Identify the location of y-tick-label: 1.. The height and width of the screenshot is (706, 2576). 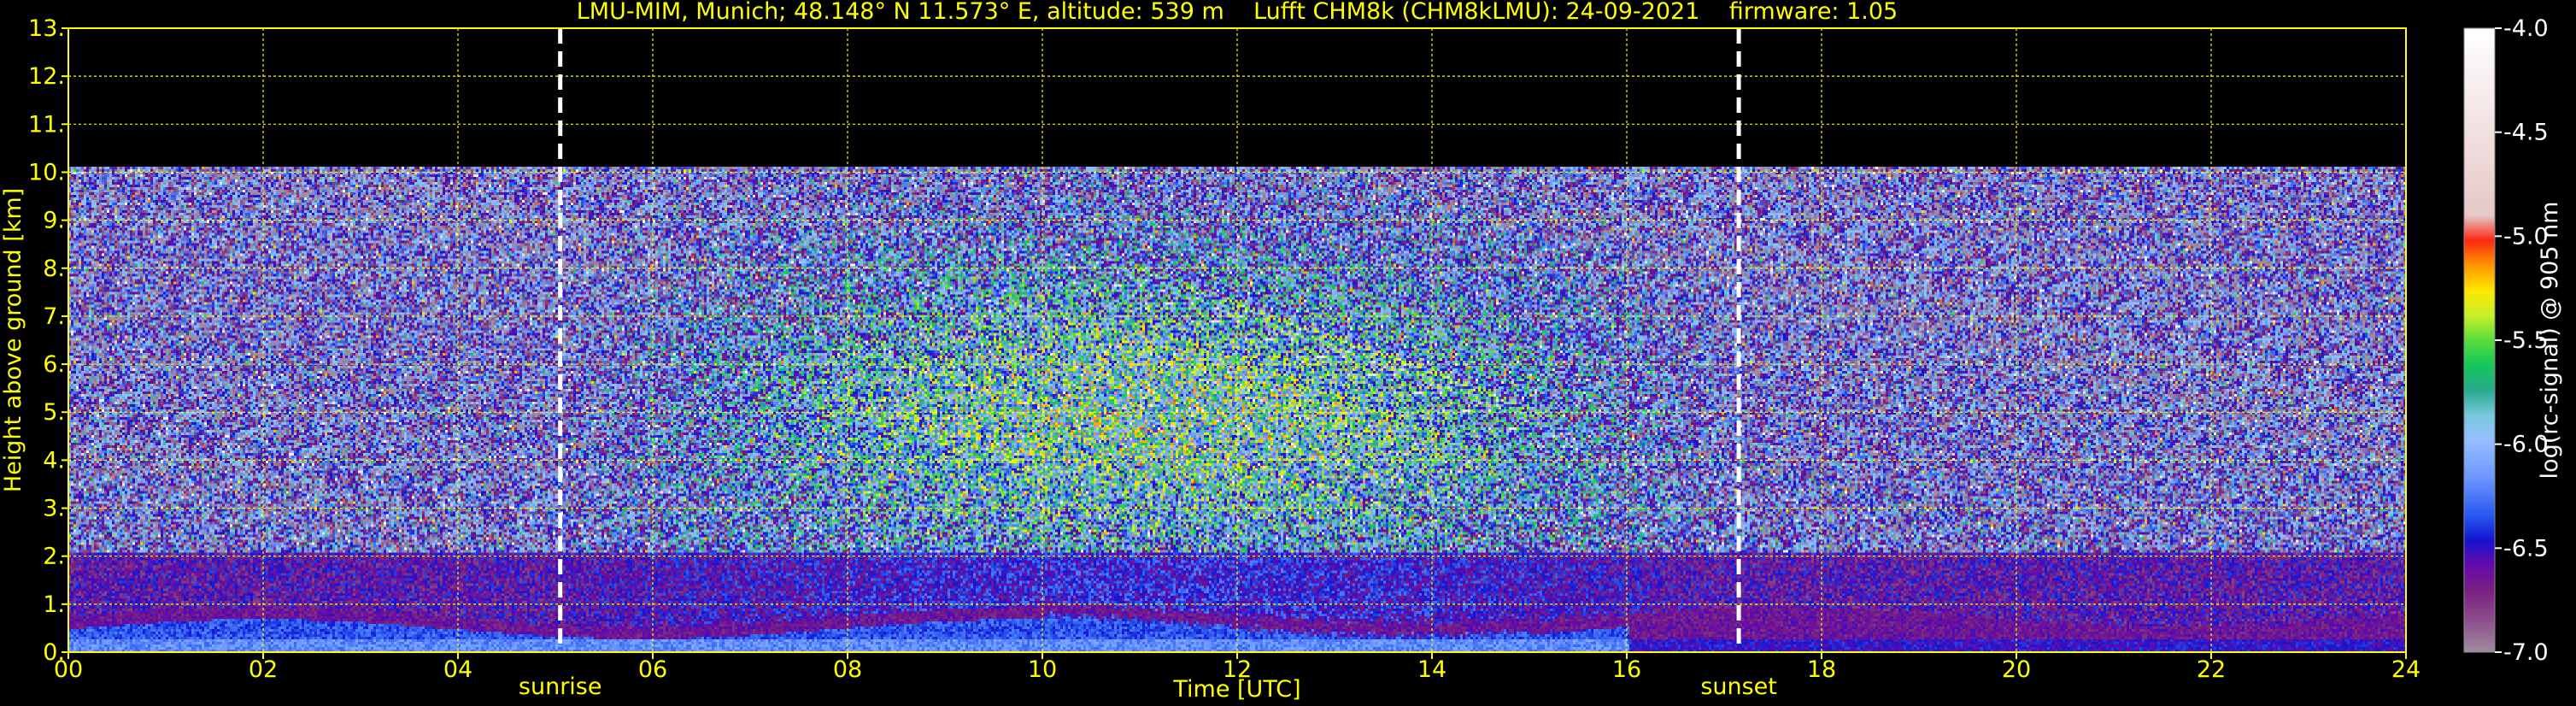
(54, 604).